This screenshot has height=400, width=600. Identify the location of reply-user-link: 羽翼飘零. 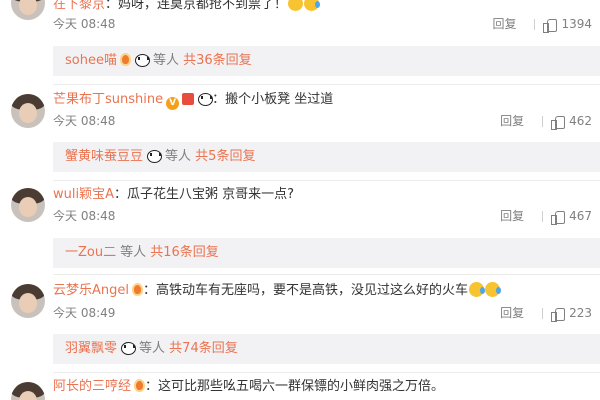
(91, 348).